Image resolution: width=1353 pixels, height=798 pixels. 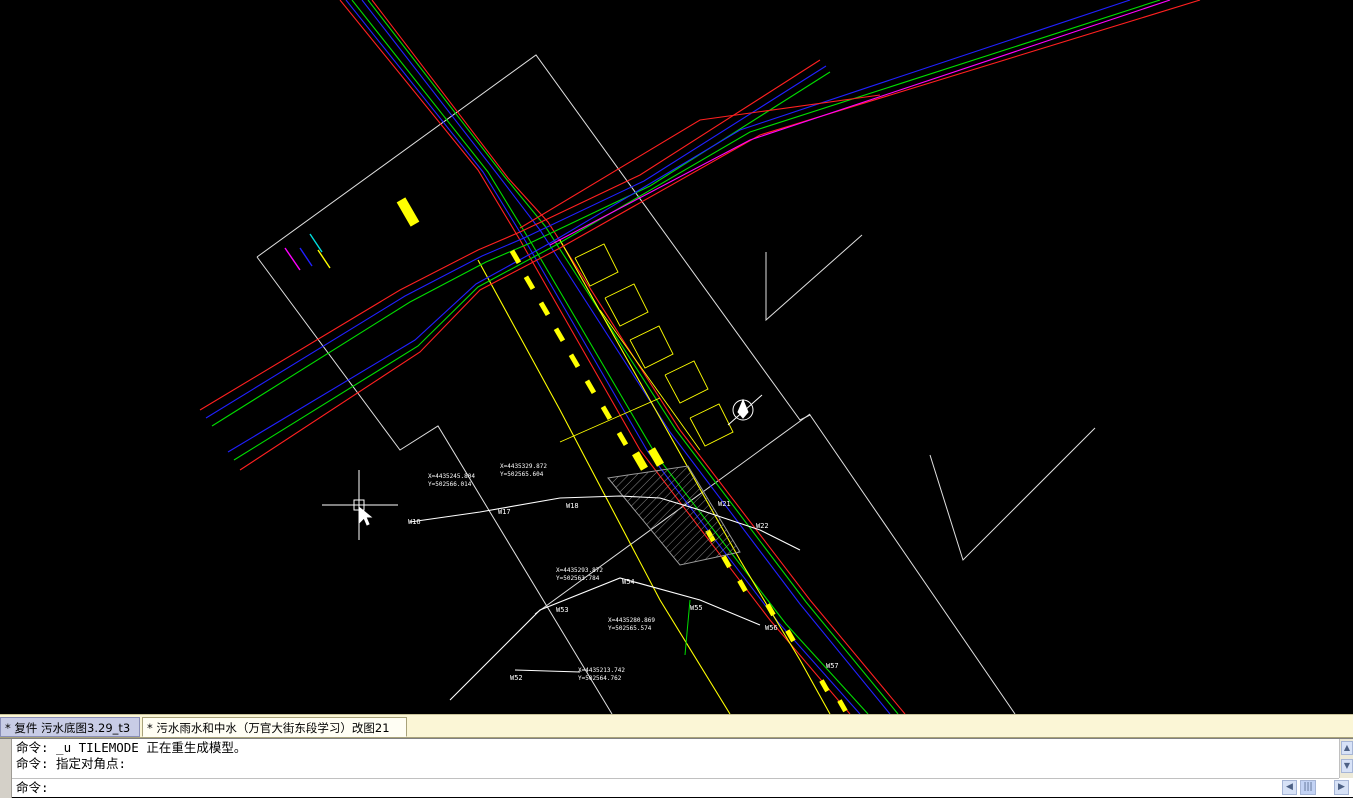 What do you see at coordinates (131, 747) in the screenshot?
I see `command-history-line: 命令: _u TILEMODE 正在重生成模型。` at bounding box center [131, 747].